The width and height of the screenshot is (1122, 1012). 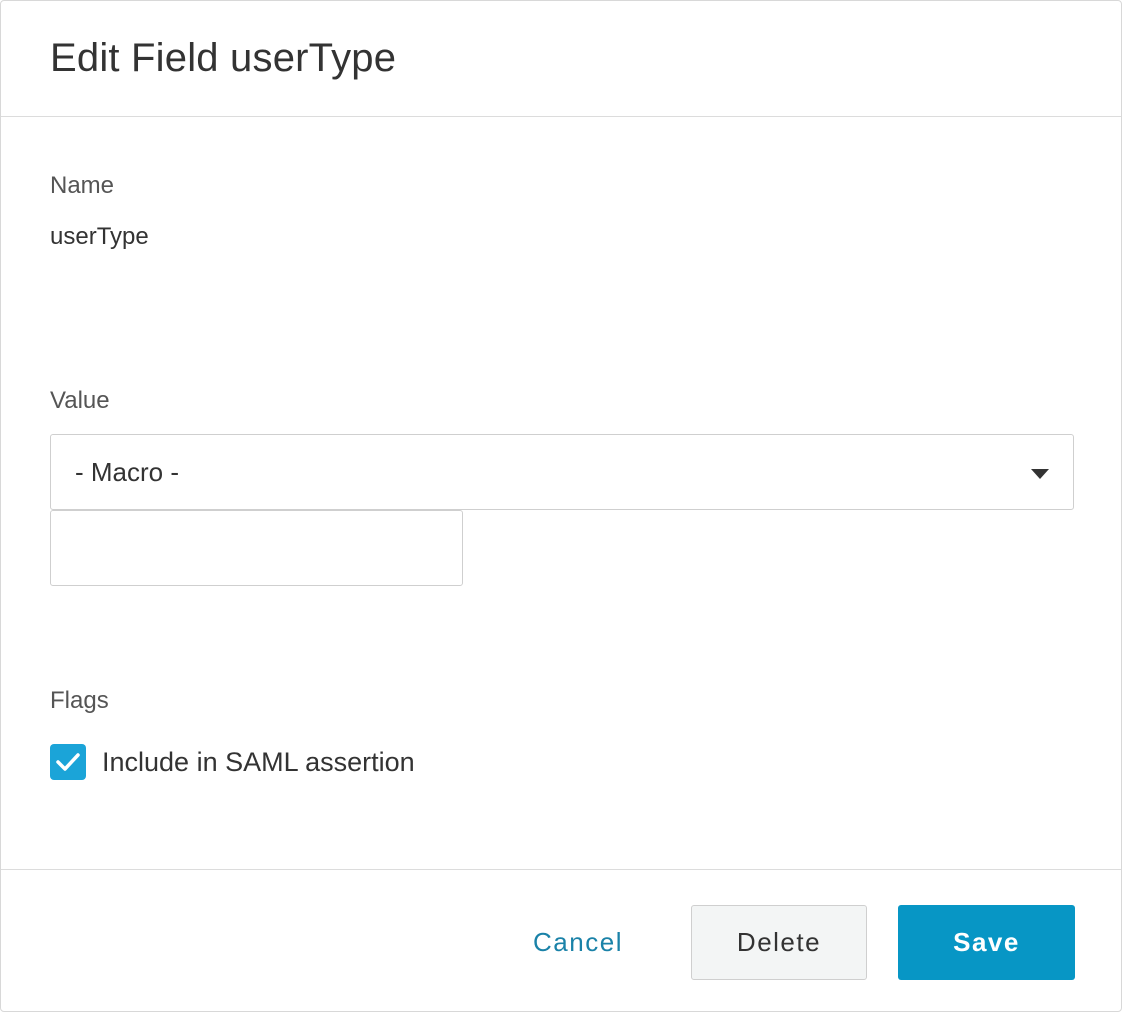 I want to click on include-in-saml-checkbox-row: Include in SAML assertion, so click(x=232, y=762).